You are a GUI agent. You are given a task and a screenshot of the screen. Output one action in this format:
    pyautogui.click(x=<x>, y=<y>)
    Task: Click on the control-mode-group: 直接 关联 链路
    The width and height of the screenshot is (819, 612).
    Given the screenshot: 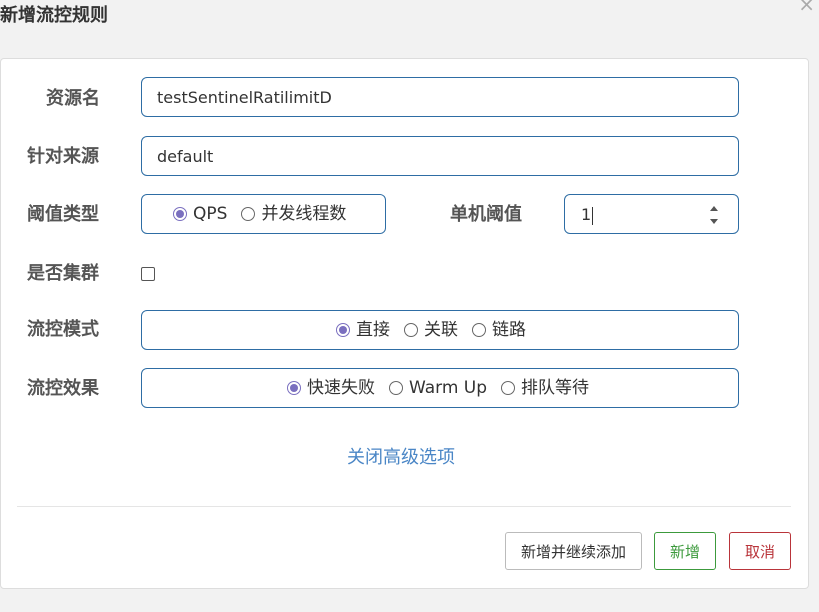 What is the action you would take?
    pyautogui.click(x=440, y=330)
    